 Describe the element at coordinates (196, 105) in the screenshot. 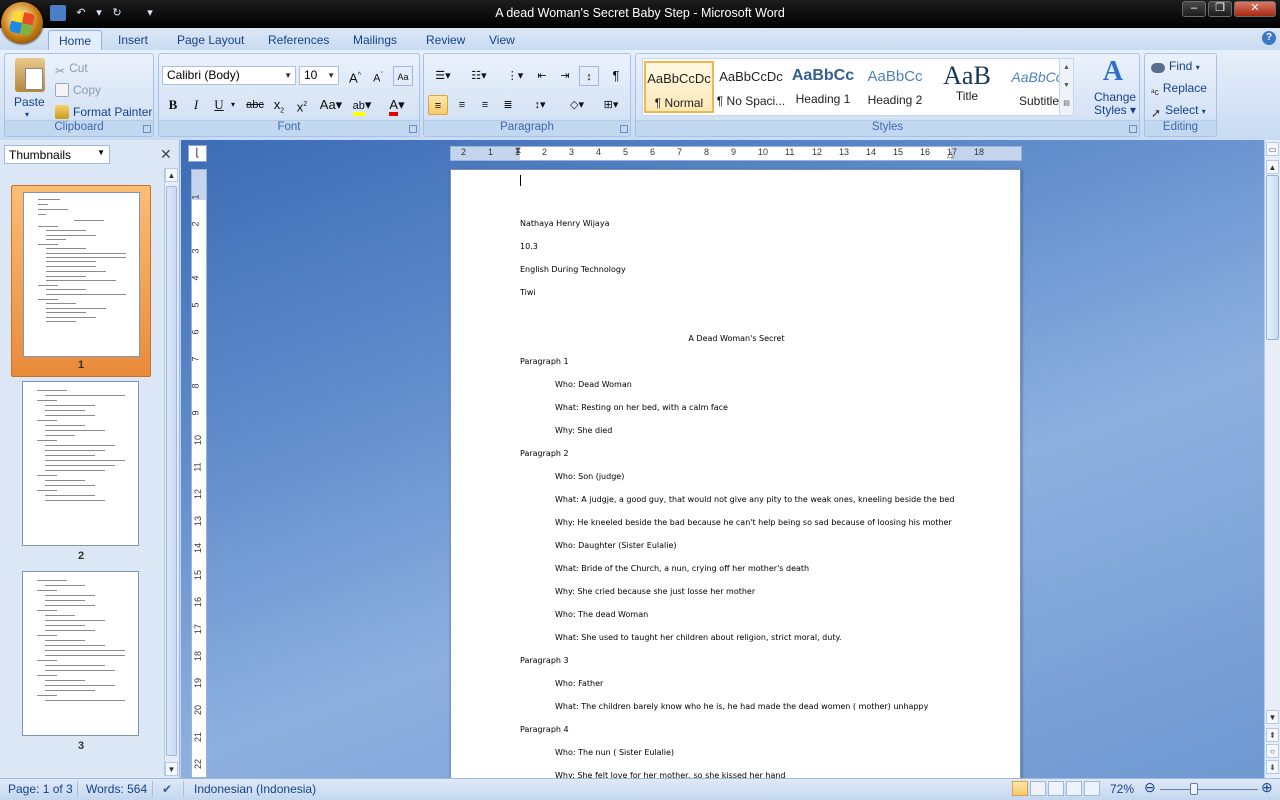

I see `italic-icon: I` at that location.